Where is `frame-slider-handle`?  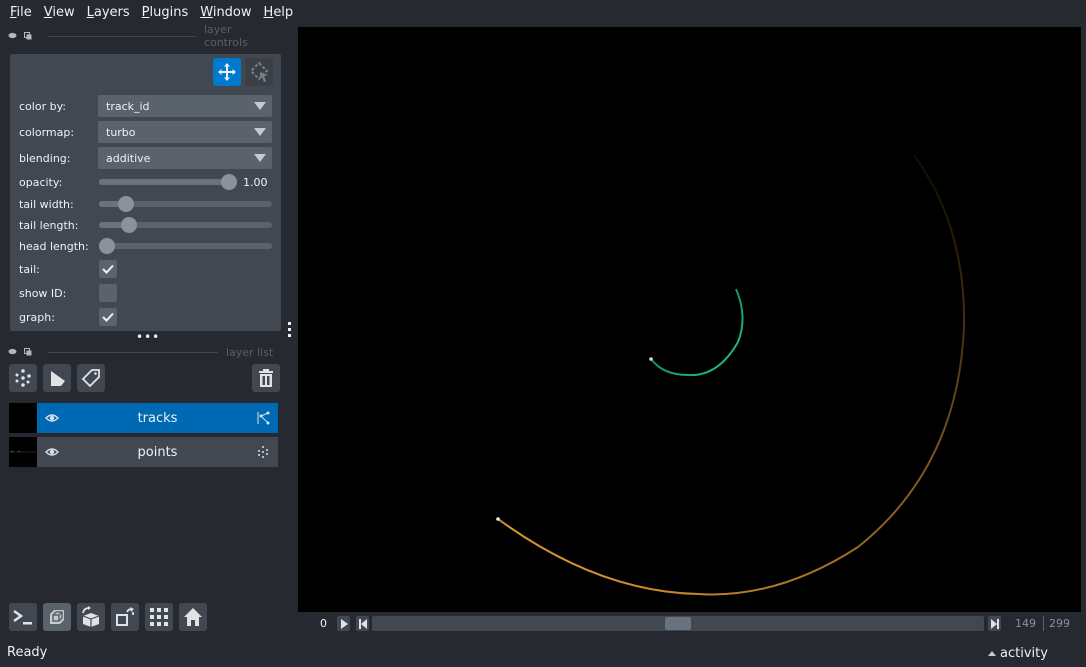
frame-slider-handle is located at coordinates (678, 623).